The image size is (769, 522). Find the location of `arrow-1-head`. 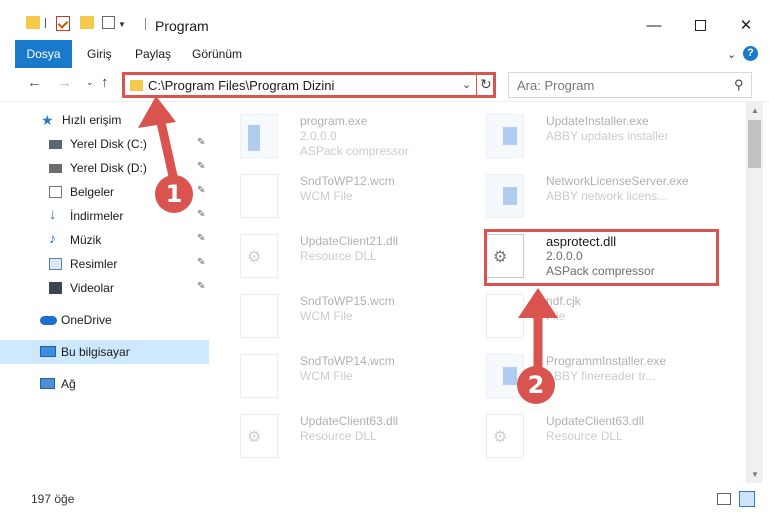

arrow-1-head is located at coordinates (157, 112).